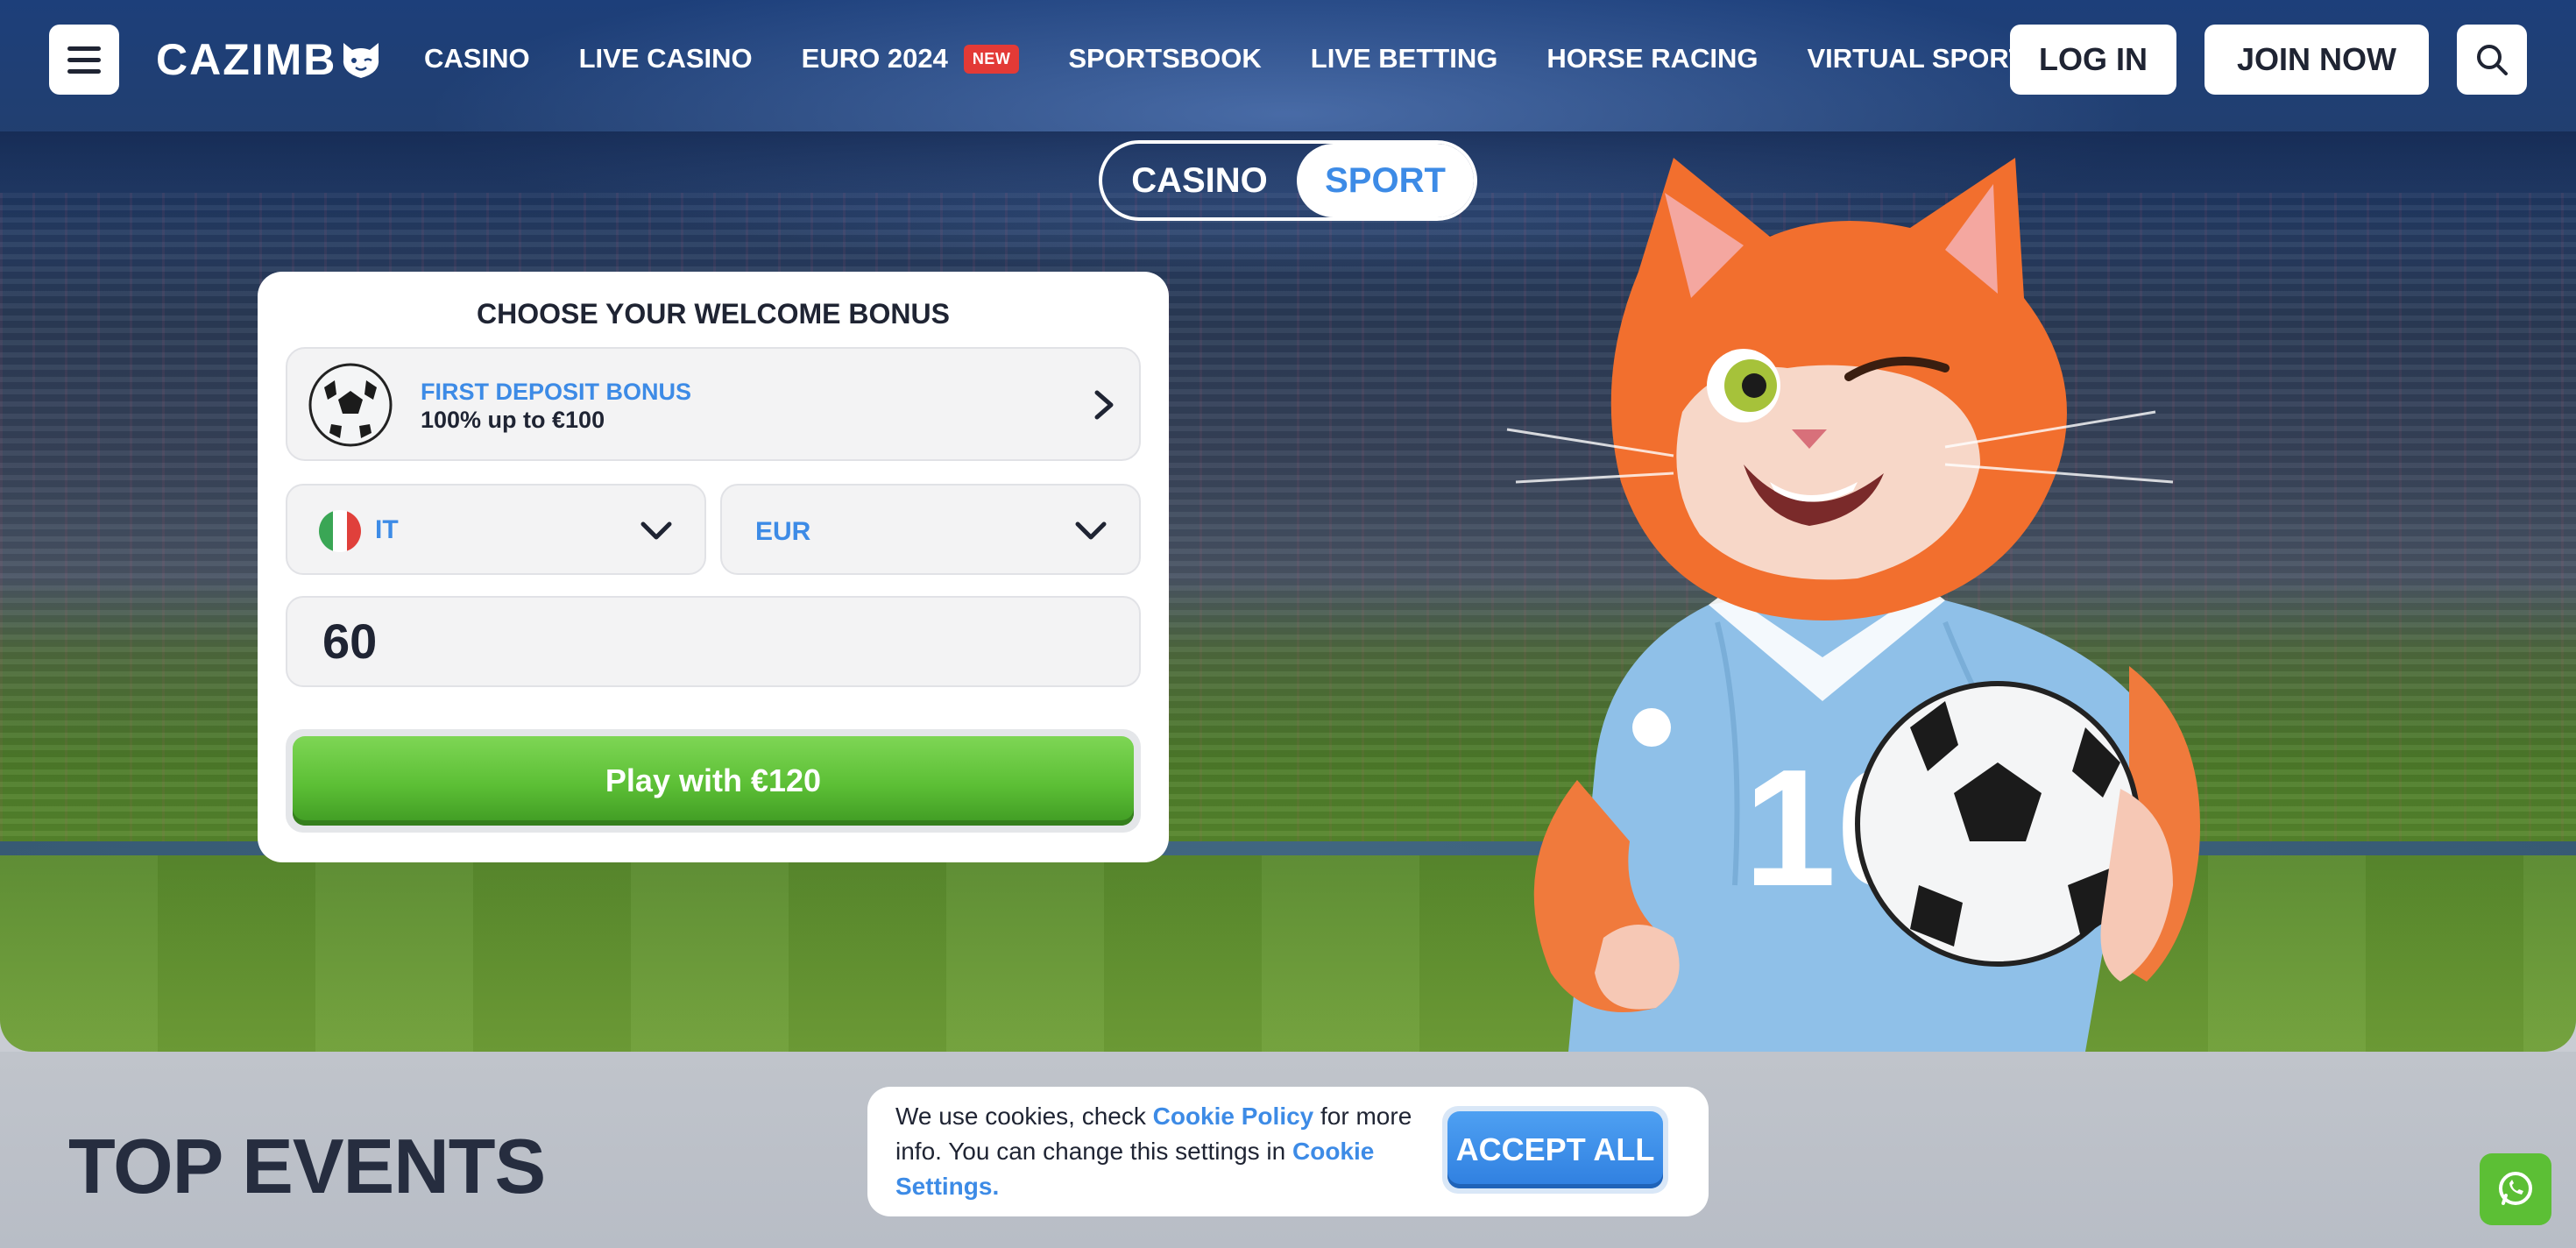  What do you see at coordinates (911, 58) in the screenshot?
I see `nav-euro-2024: EURO 2024 NEW` at bounding box center [911, 58].